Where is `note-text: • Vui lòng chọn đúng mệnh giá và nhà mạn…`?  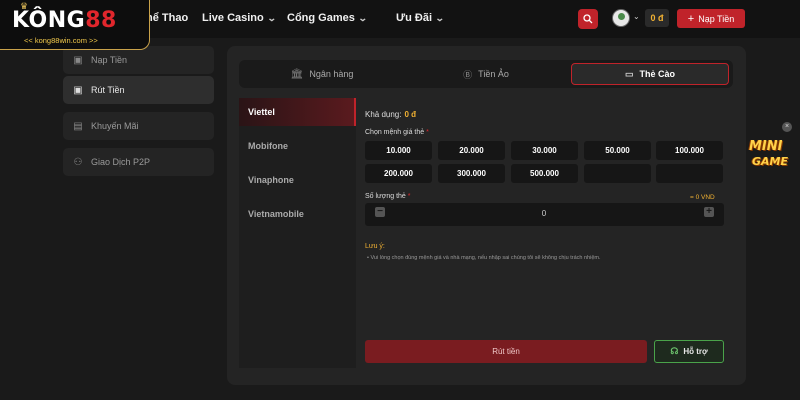 note-text: • Vui lòng chọn đúng mệnh giá và nhà mạn… is located at coordinates (484, 258).